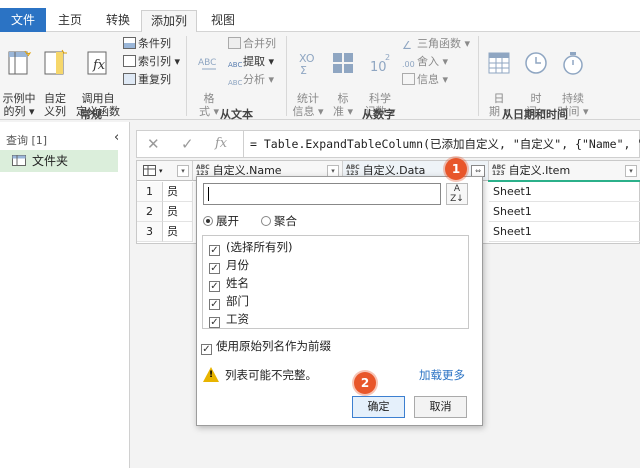  Describe the element at coordinates (23, 20) in the screenshot. I see `tab-file: 文件` at that location.